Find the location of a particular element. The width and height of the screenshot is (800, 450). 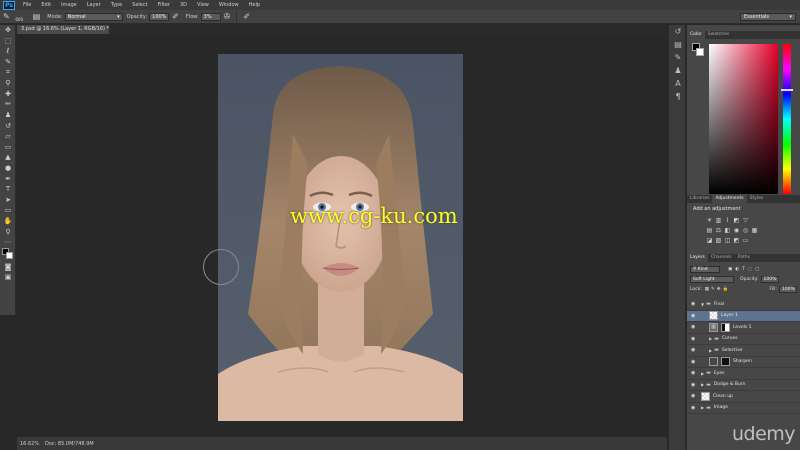

selective-color-icon: ◩ is located at coordinates (736, 240).